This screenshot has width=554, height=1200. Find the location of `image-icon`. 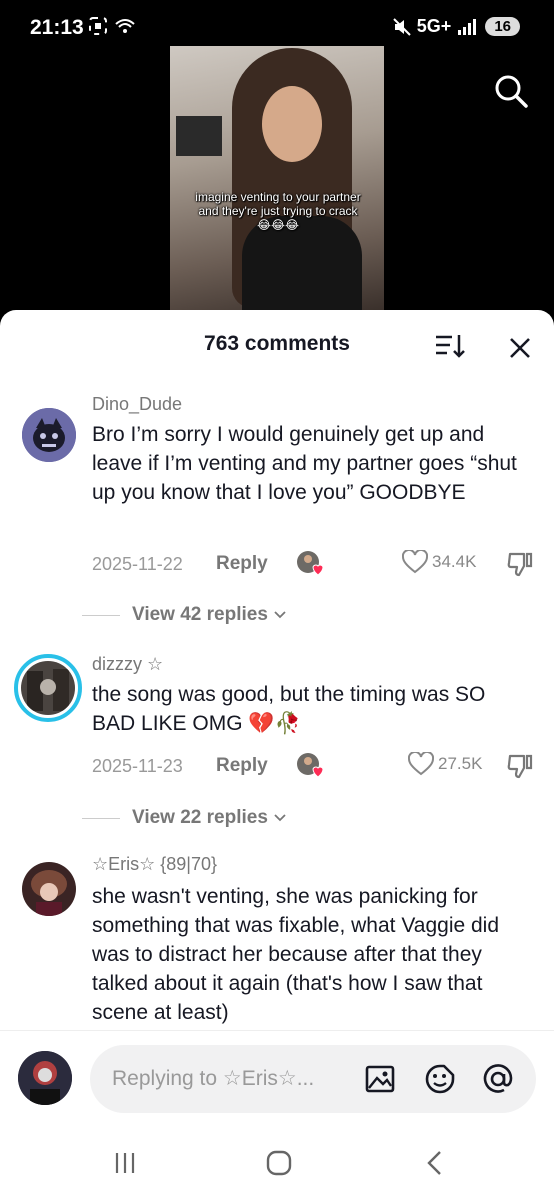

image-icon is located at coordinates (380, 1079).